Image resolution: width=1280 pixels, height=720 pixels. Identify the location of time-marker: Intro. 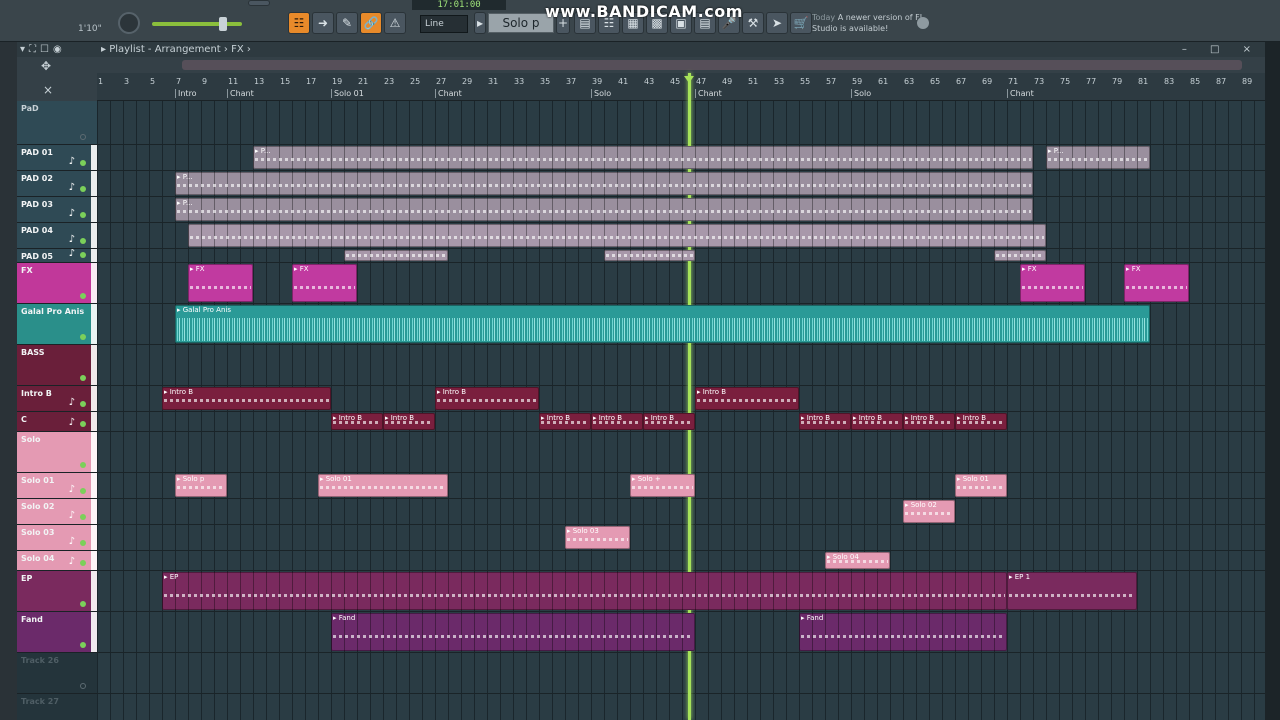
(186, 93).